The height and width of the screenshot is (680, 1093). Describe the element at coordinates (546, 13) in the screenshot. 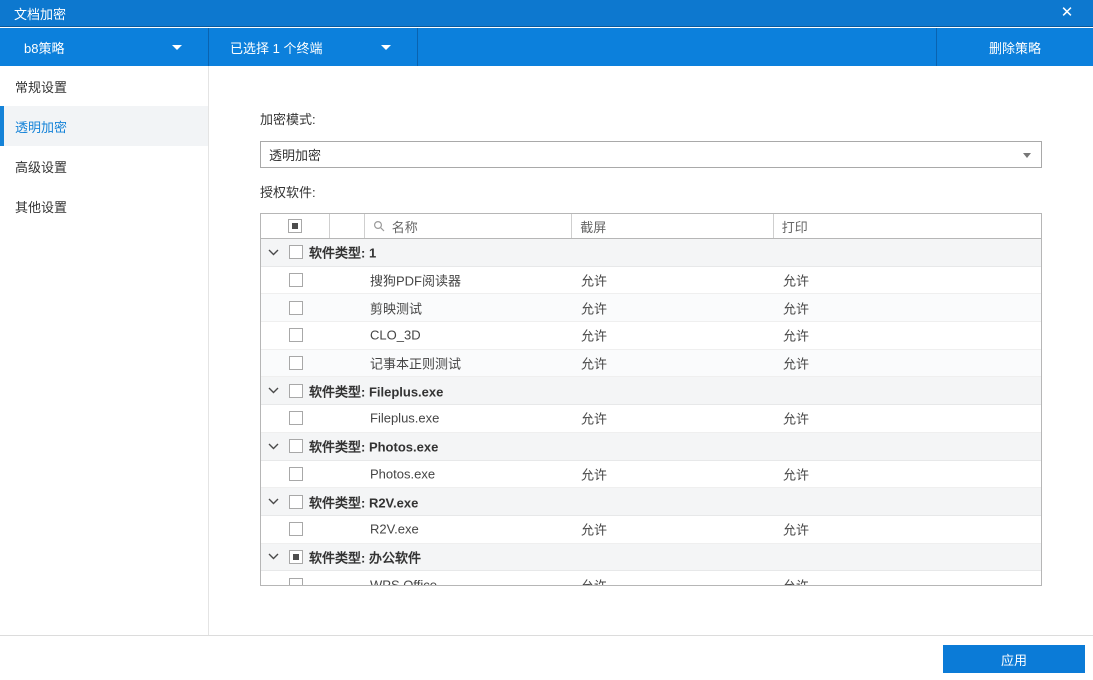

I see `title-bar: 文档加密 ✕` at that location.